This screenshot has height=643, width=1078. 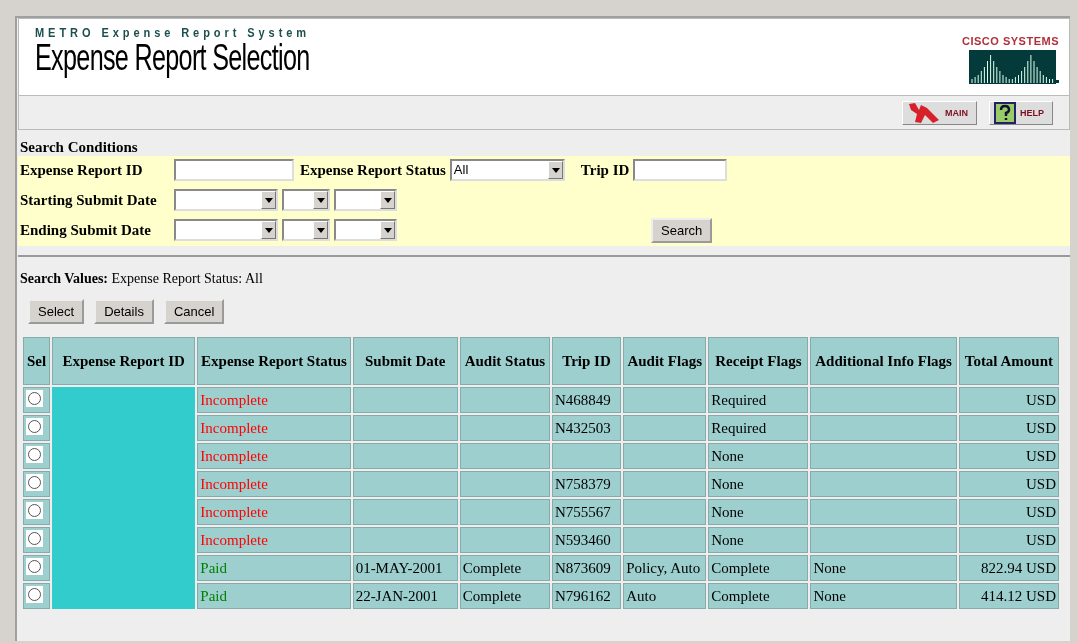 What do you see at coordinates (504, 361) in the screenshot?
I see `column-header: Audit Status` at bounding box center [504, 361].